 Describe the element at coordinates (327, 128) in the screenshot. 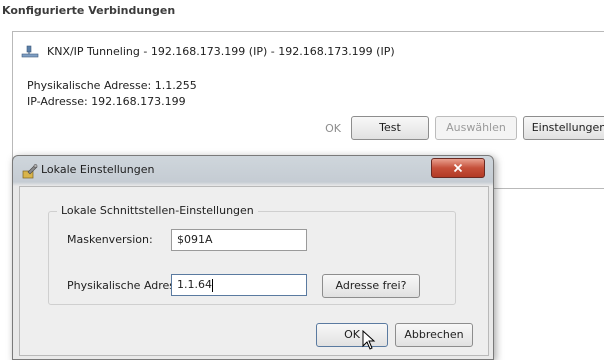

I see `ok-link: OK` at that location.